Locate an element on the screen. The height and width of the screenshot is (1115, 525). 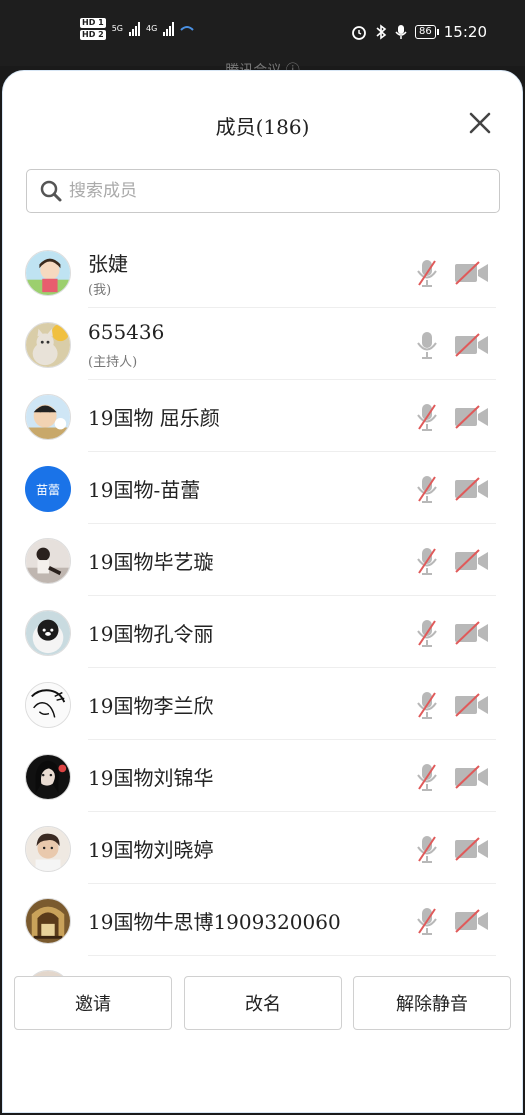
panel-header: 成员(186) is located at coordinates (262, 123).